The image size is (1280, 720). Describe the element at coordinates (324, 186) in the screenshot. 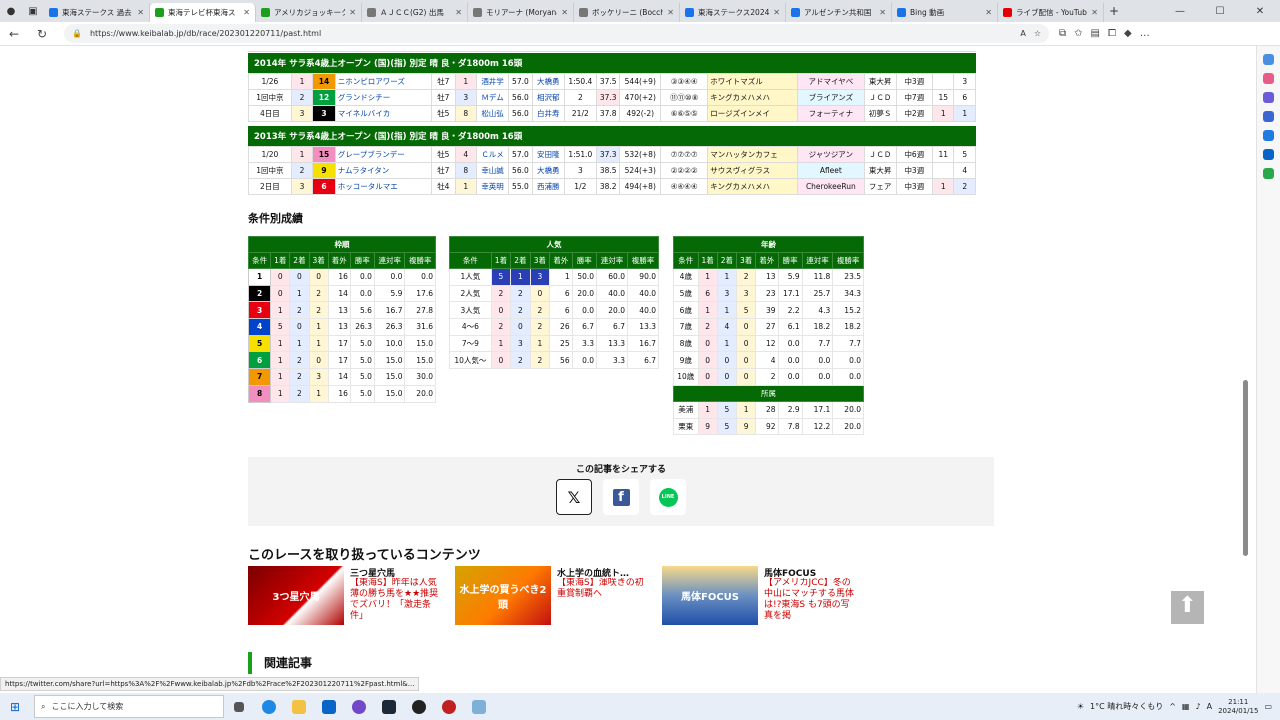

I see `horse-number-cell: 6` at that location.